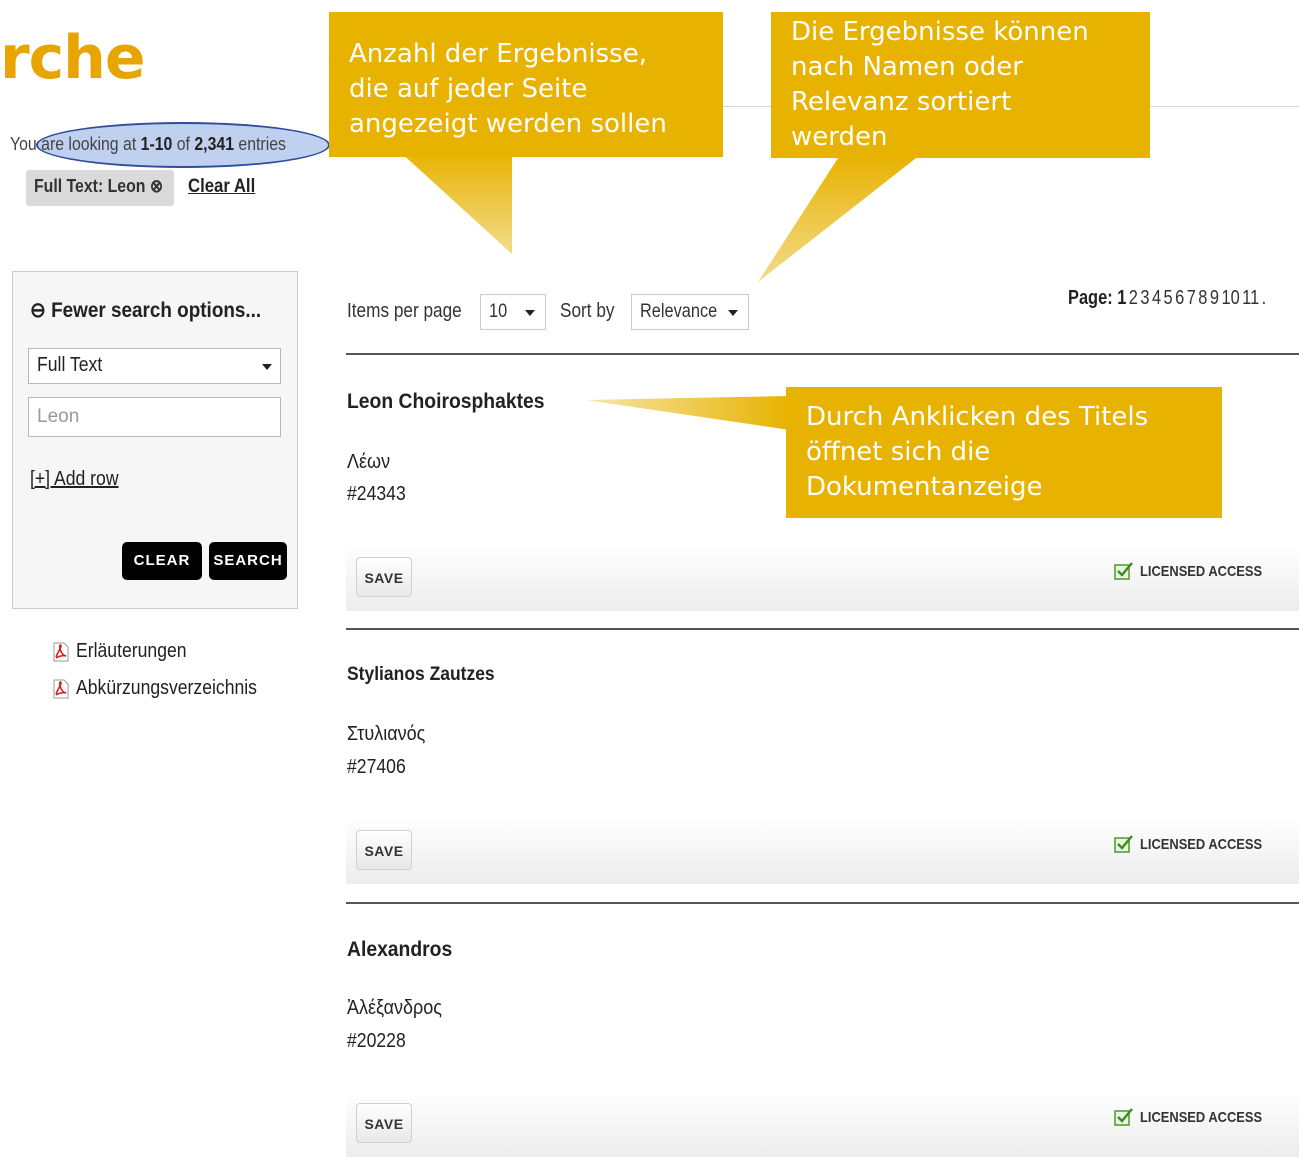 The width and height of the screenshot is (1299, 1170). Describe the element at coordinates (1250, 298) in the screenshot. I see `page-link: 11` at that location.